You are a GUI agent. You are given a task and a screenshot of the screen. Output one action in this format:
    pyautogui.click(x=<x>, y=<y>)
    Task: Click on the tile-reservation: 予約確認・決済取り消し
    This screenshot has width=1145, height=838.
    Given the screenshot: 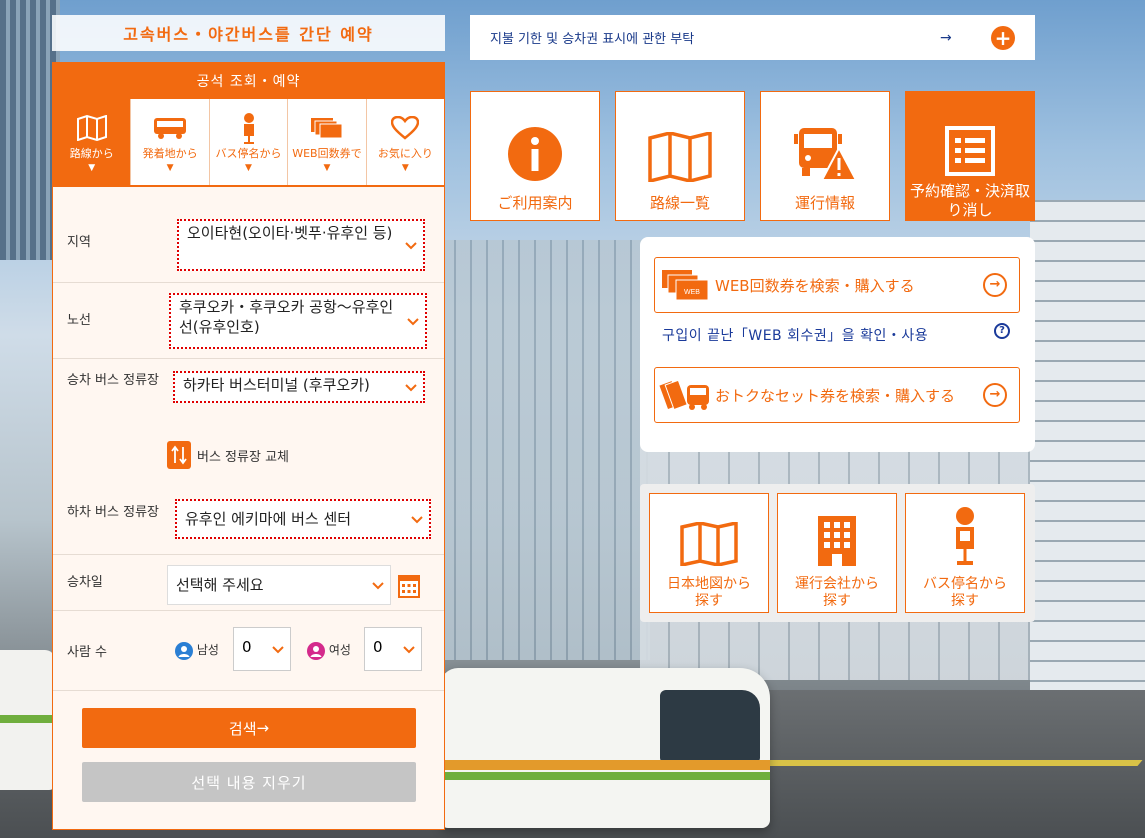 What is the action you would take?
    pyautogui.click(x=970, y=156)
    